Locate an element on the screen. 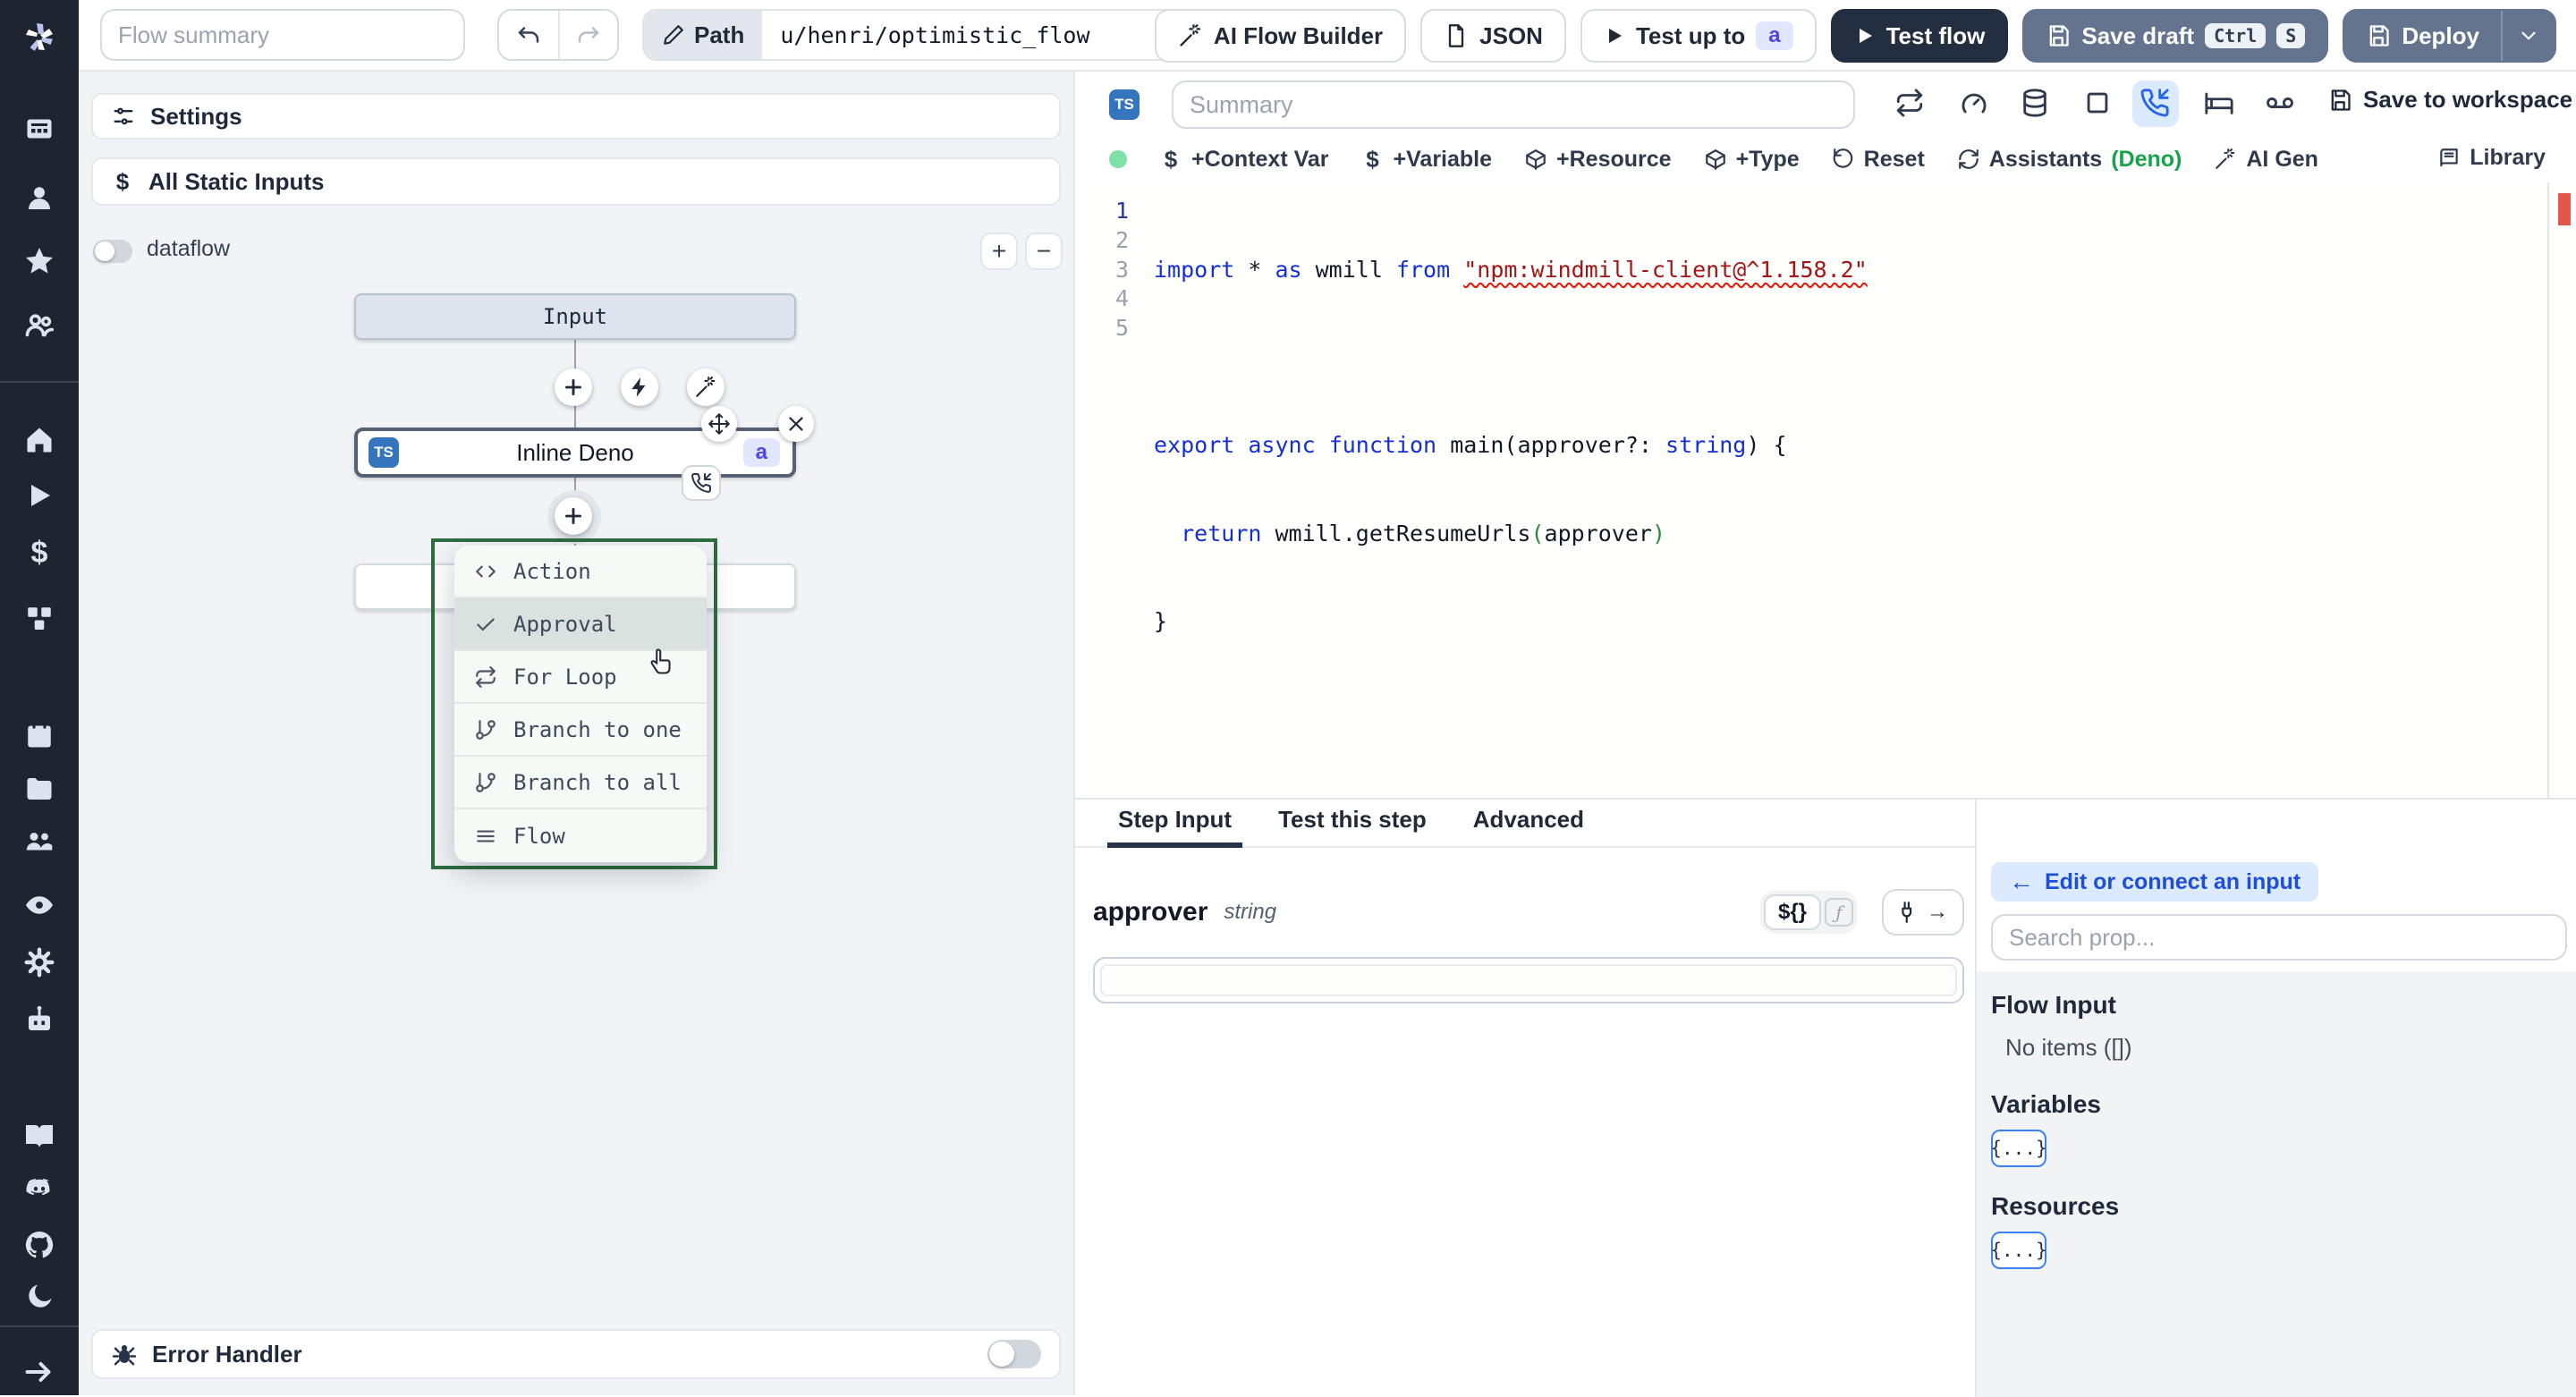  zoom-in-button: + is located at coordinates (999, 252).